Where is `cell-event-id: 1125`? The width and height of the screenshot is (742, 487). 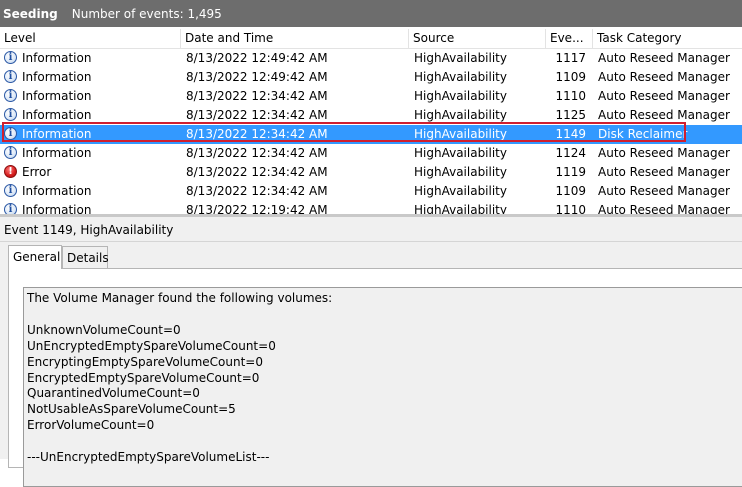 cell-event-id: 1125 is located at coordinates (570, 115).